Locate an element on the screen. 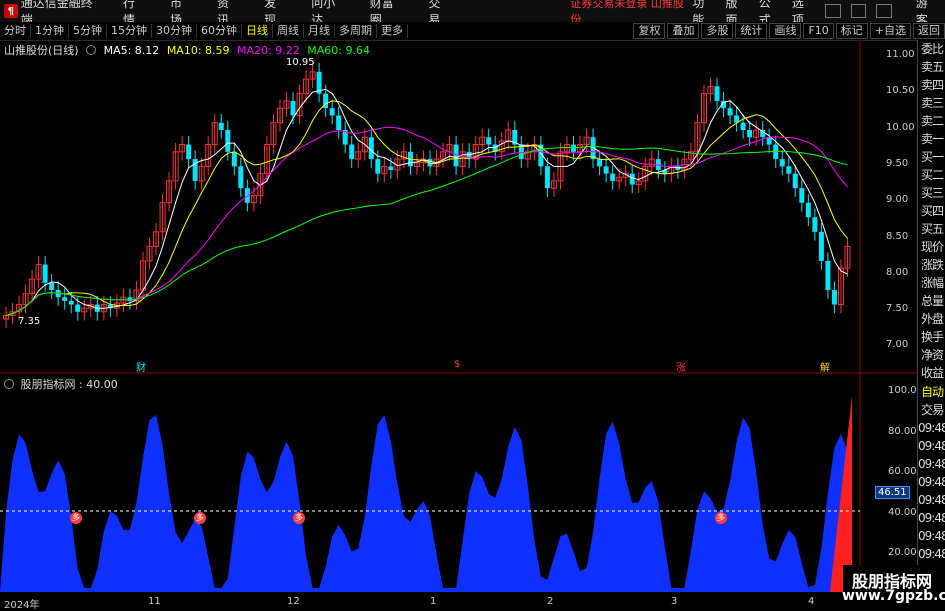 This screenshot has width=945, height=611. marker-rise: 涨 is located at coordinates (681, 366).